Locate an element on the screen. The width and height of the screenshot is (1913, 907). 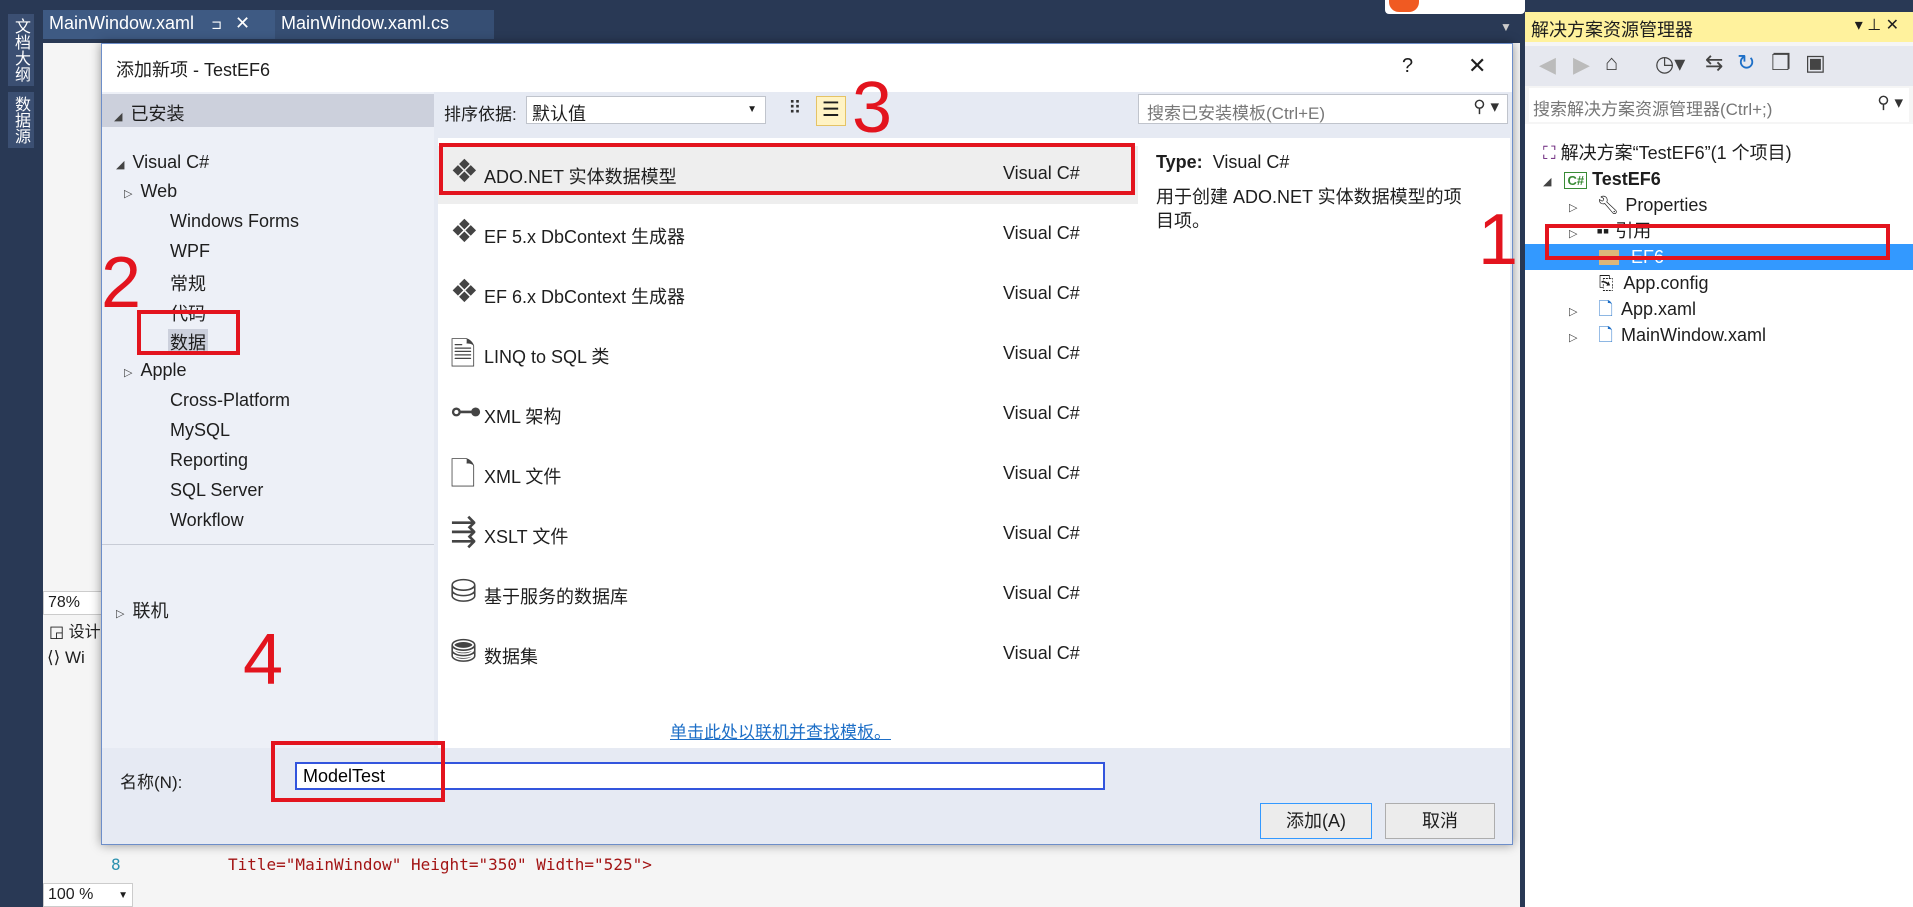
template-name: LINQ to SQL 类 is located at coordinates (547, 357).